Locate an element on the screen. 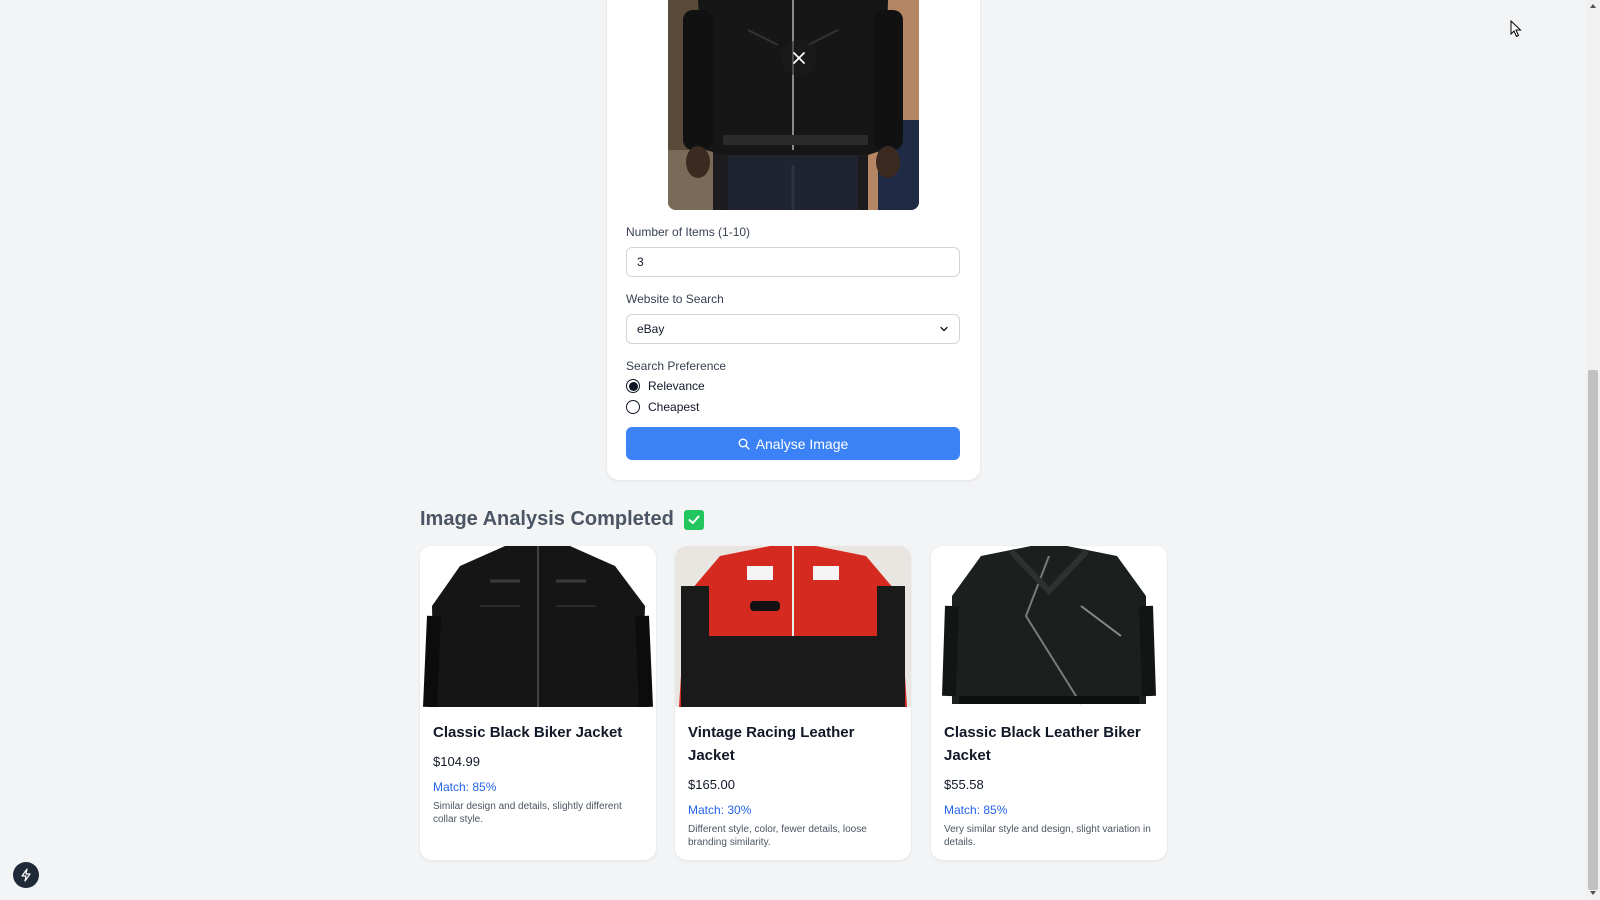 This screenshot has height=900, width=1600. preview-illustration is located at coordinates (793, 105).